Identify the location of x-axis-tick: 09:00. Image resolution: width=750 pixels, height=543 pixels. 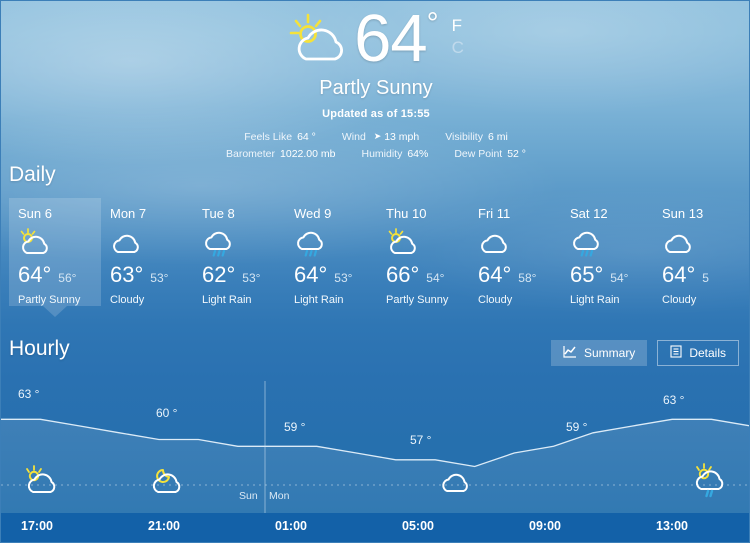
(545, 526).